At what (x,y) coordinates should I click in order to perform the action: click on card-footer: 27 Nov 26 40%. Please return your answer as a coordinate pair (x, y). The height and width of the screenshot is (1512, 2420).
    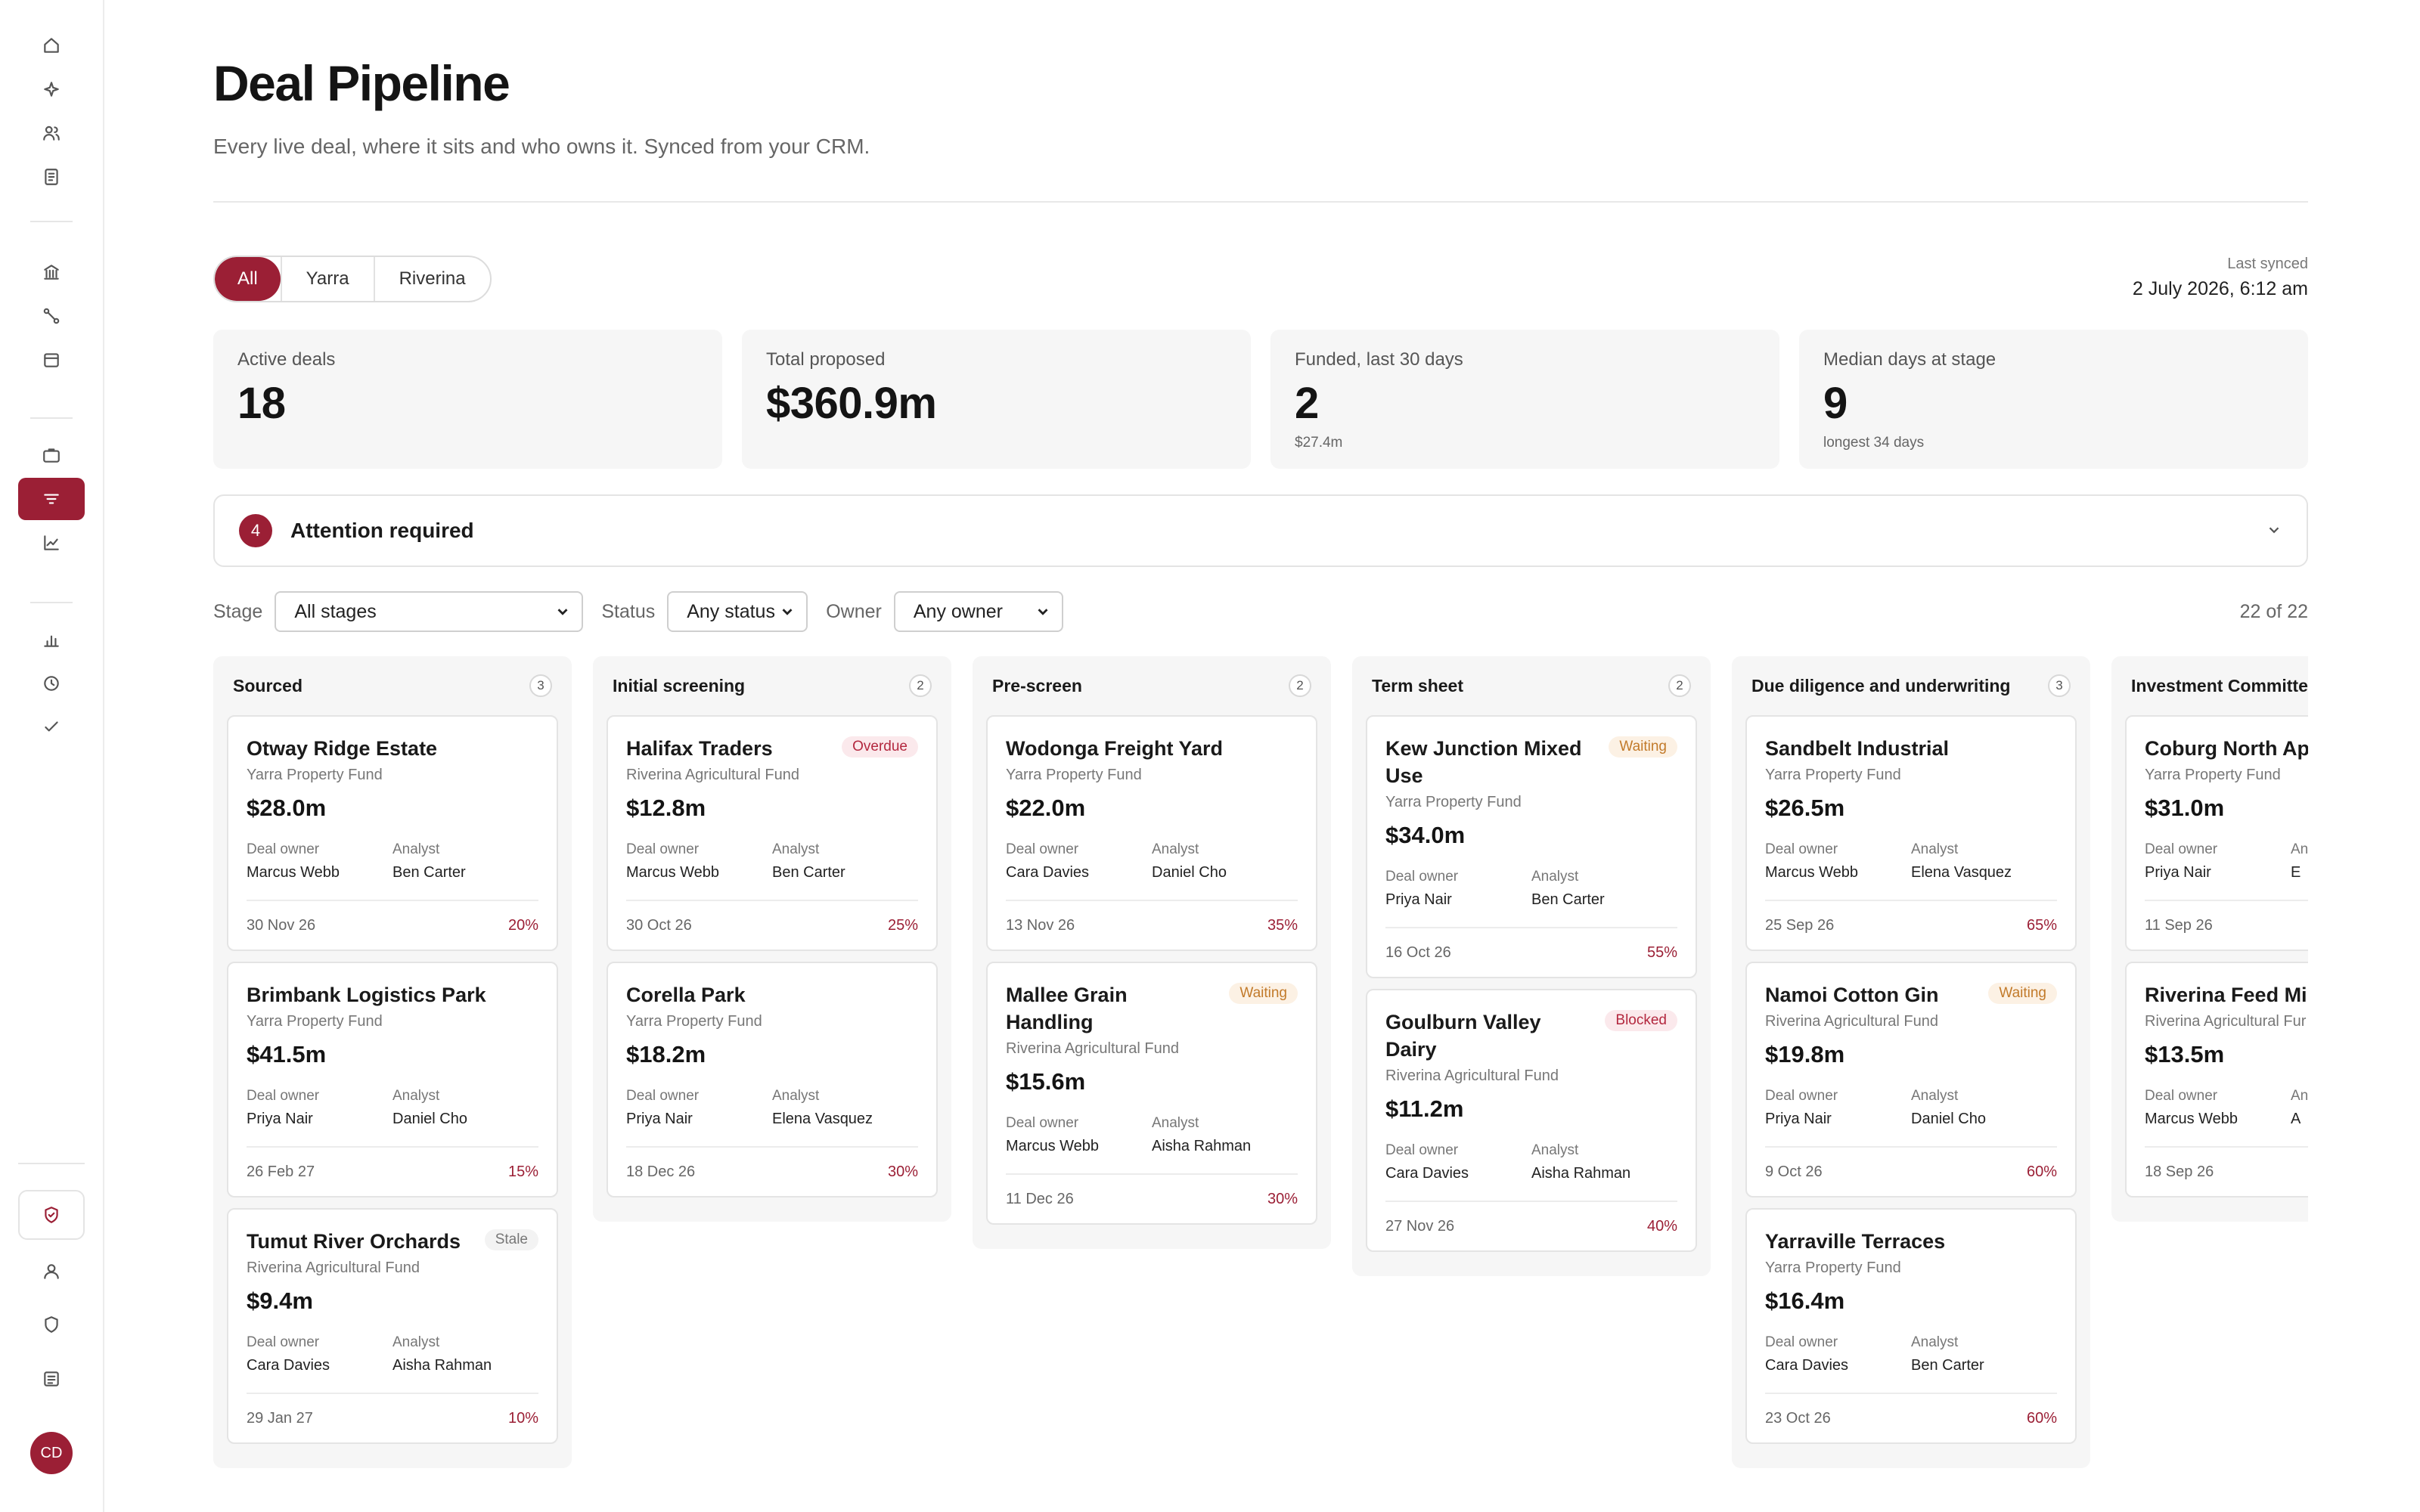
    Looking at the image, I should click on (1531, 1225).